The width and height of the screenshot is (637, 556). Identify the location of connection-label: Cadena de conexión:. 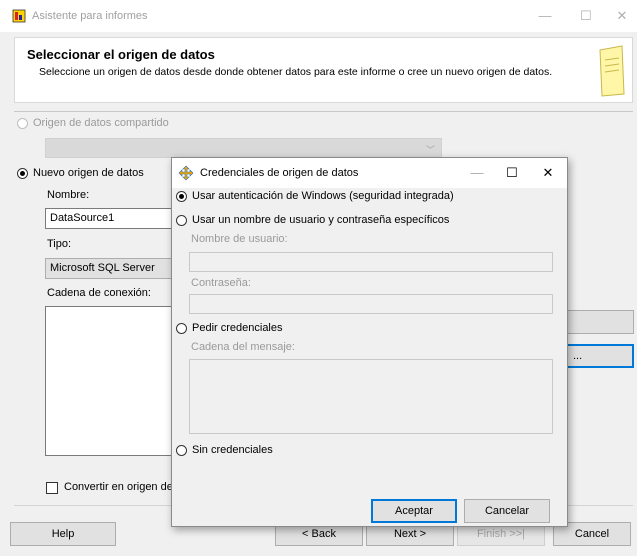
(99, 293).